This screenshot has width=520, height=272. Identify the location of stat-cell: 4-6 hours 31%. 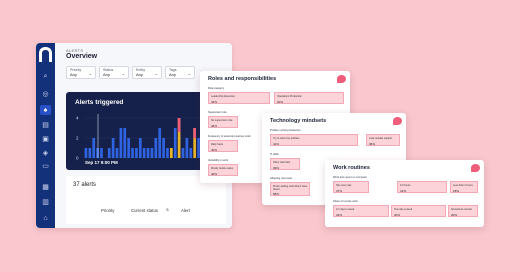
(422, 187).